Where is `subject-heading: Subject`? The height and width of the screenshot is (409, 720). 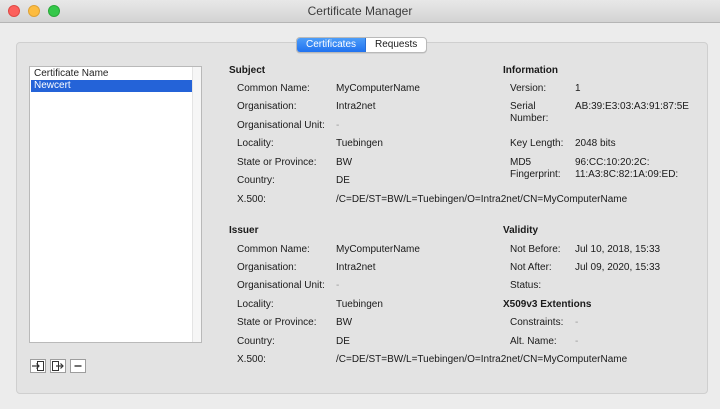
subject-heading: Subject is located at coordinates (247, 70).